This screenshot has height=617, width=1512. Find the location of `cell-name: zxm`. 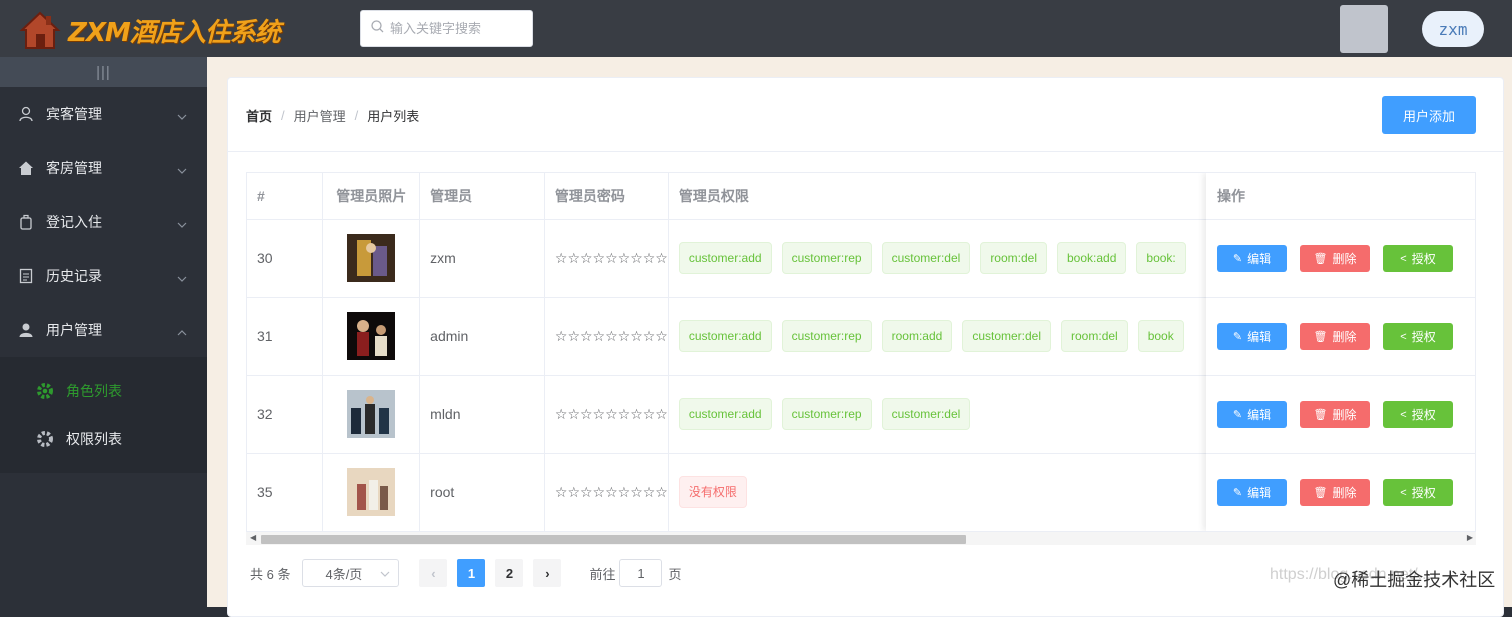

cell-name: zxm is located at coordinates (482, 258).